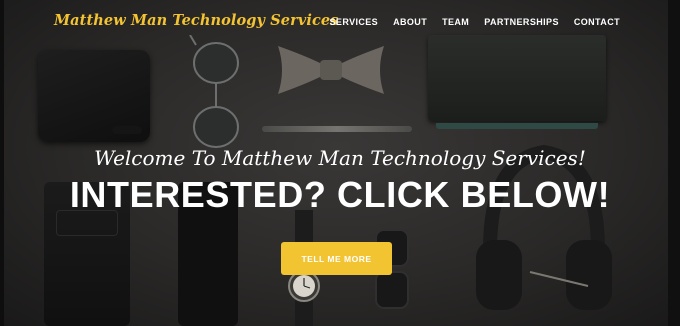  What do you see at coordinates (354, 22) in the screenshot?
I see `nav-link-services: SERVICES` at bounding box center [354, 22].